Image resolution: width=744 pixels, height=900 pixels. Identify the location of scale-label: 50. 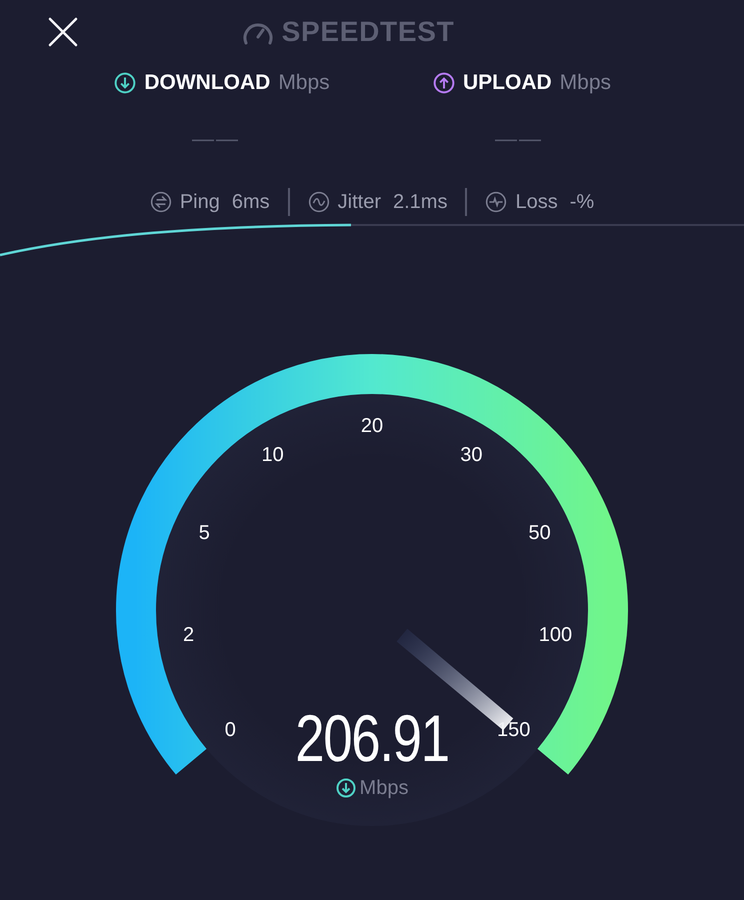
(539, 533).